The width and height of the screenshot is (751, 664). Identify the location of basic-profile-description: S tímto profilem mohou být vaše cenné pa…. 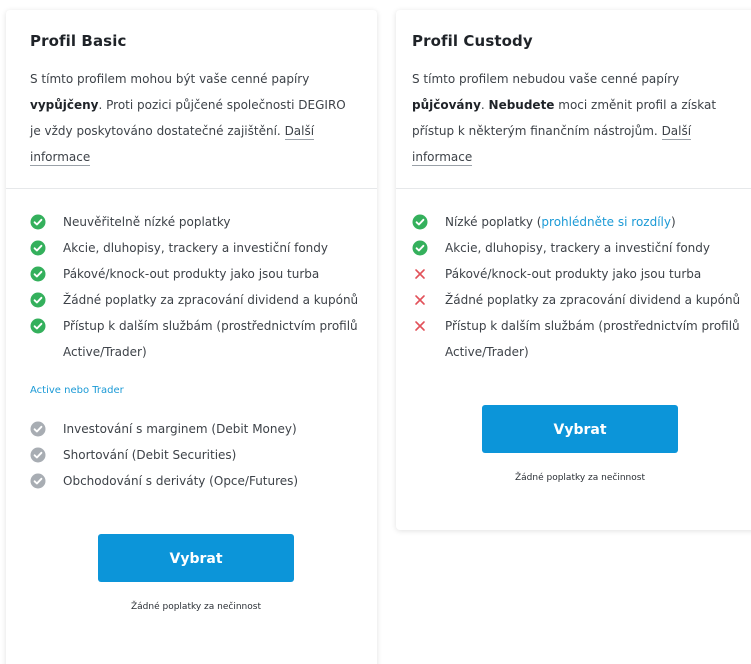
(195, 118).